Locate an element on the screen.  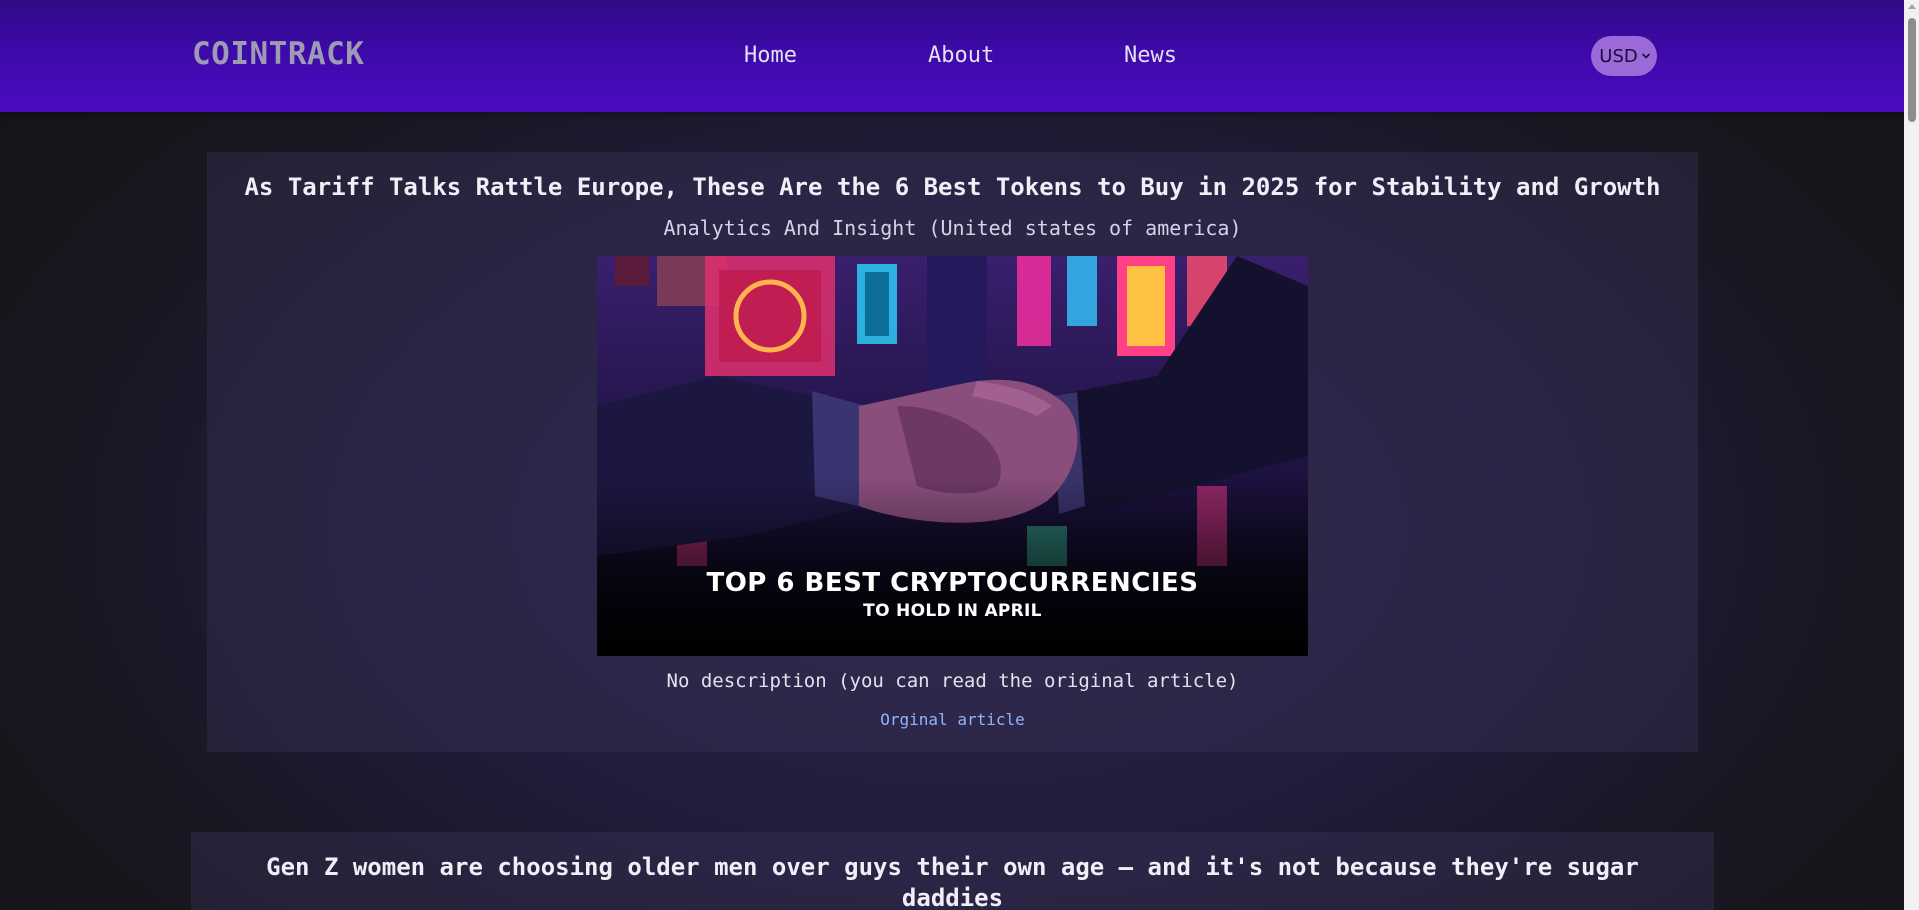
currency-select-value: USD is located at coordinates (1618, 56).